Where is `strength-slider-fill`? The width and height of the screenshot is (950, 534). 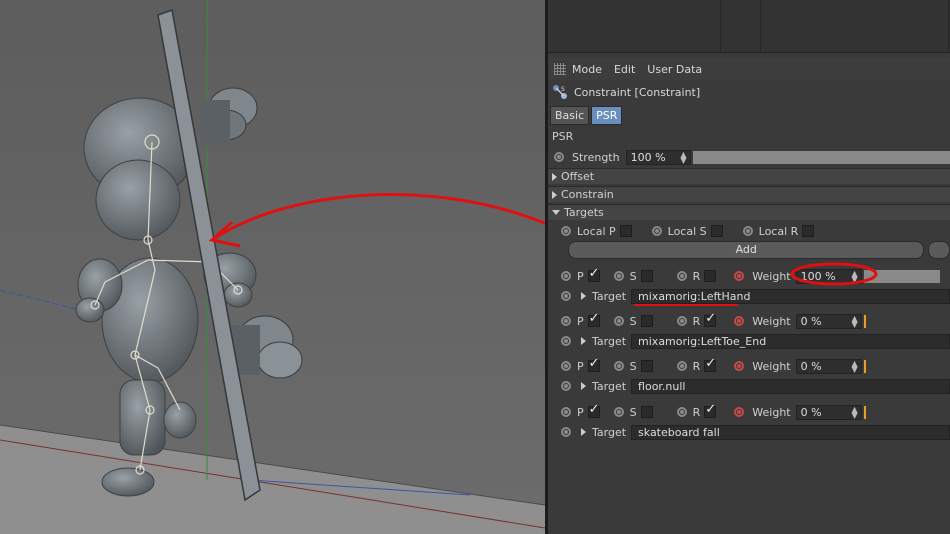 strength-slider-fill is located at coordinates (821, 157).